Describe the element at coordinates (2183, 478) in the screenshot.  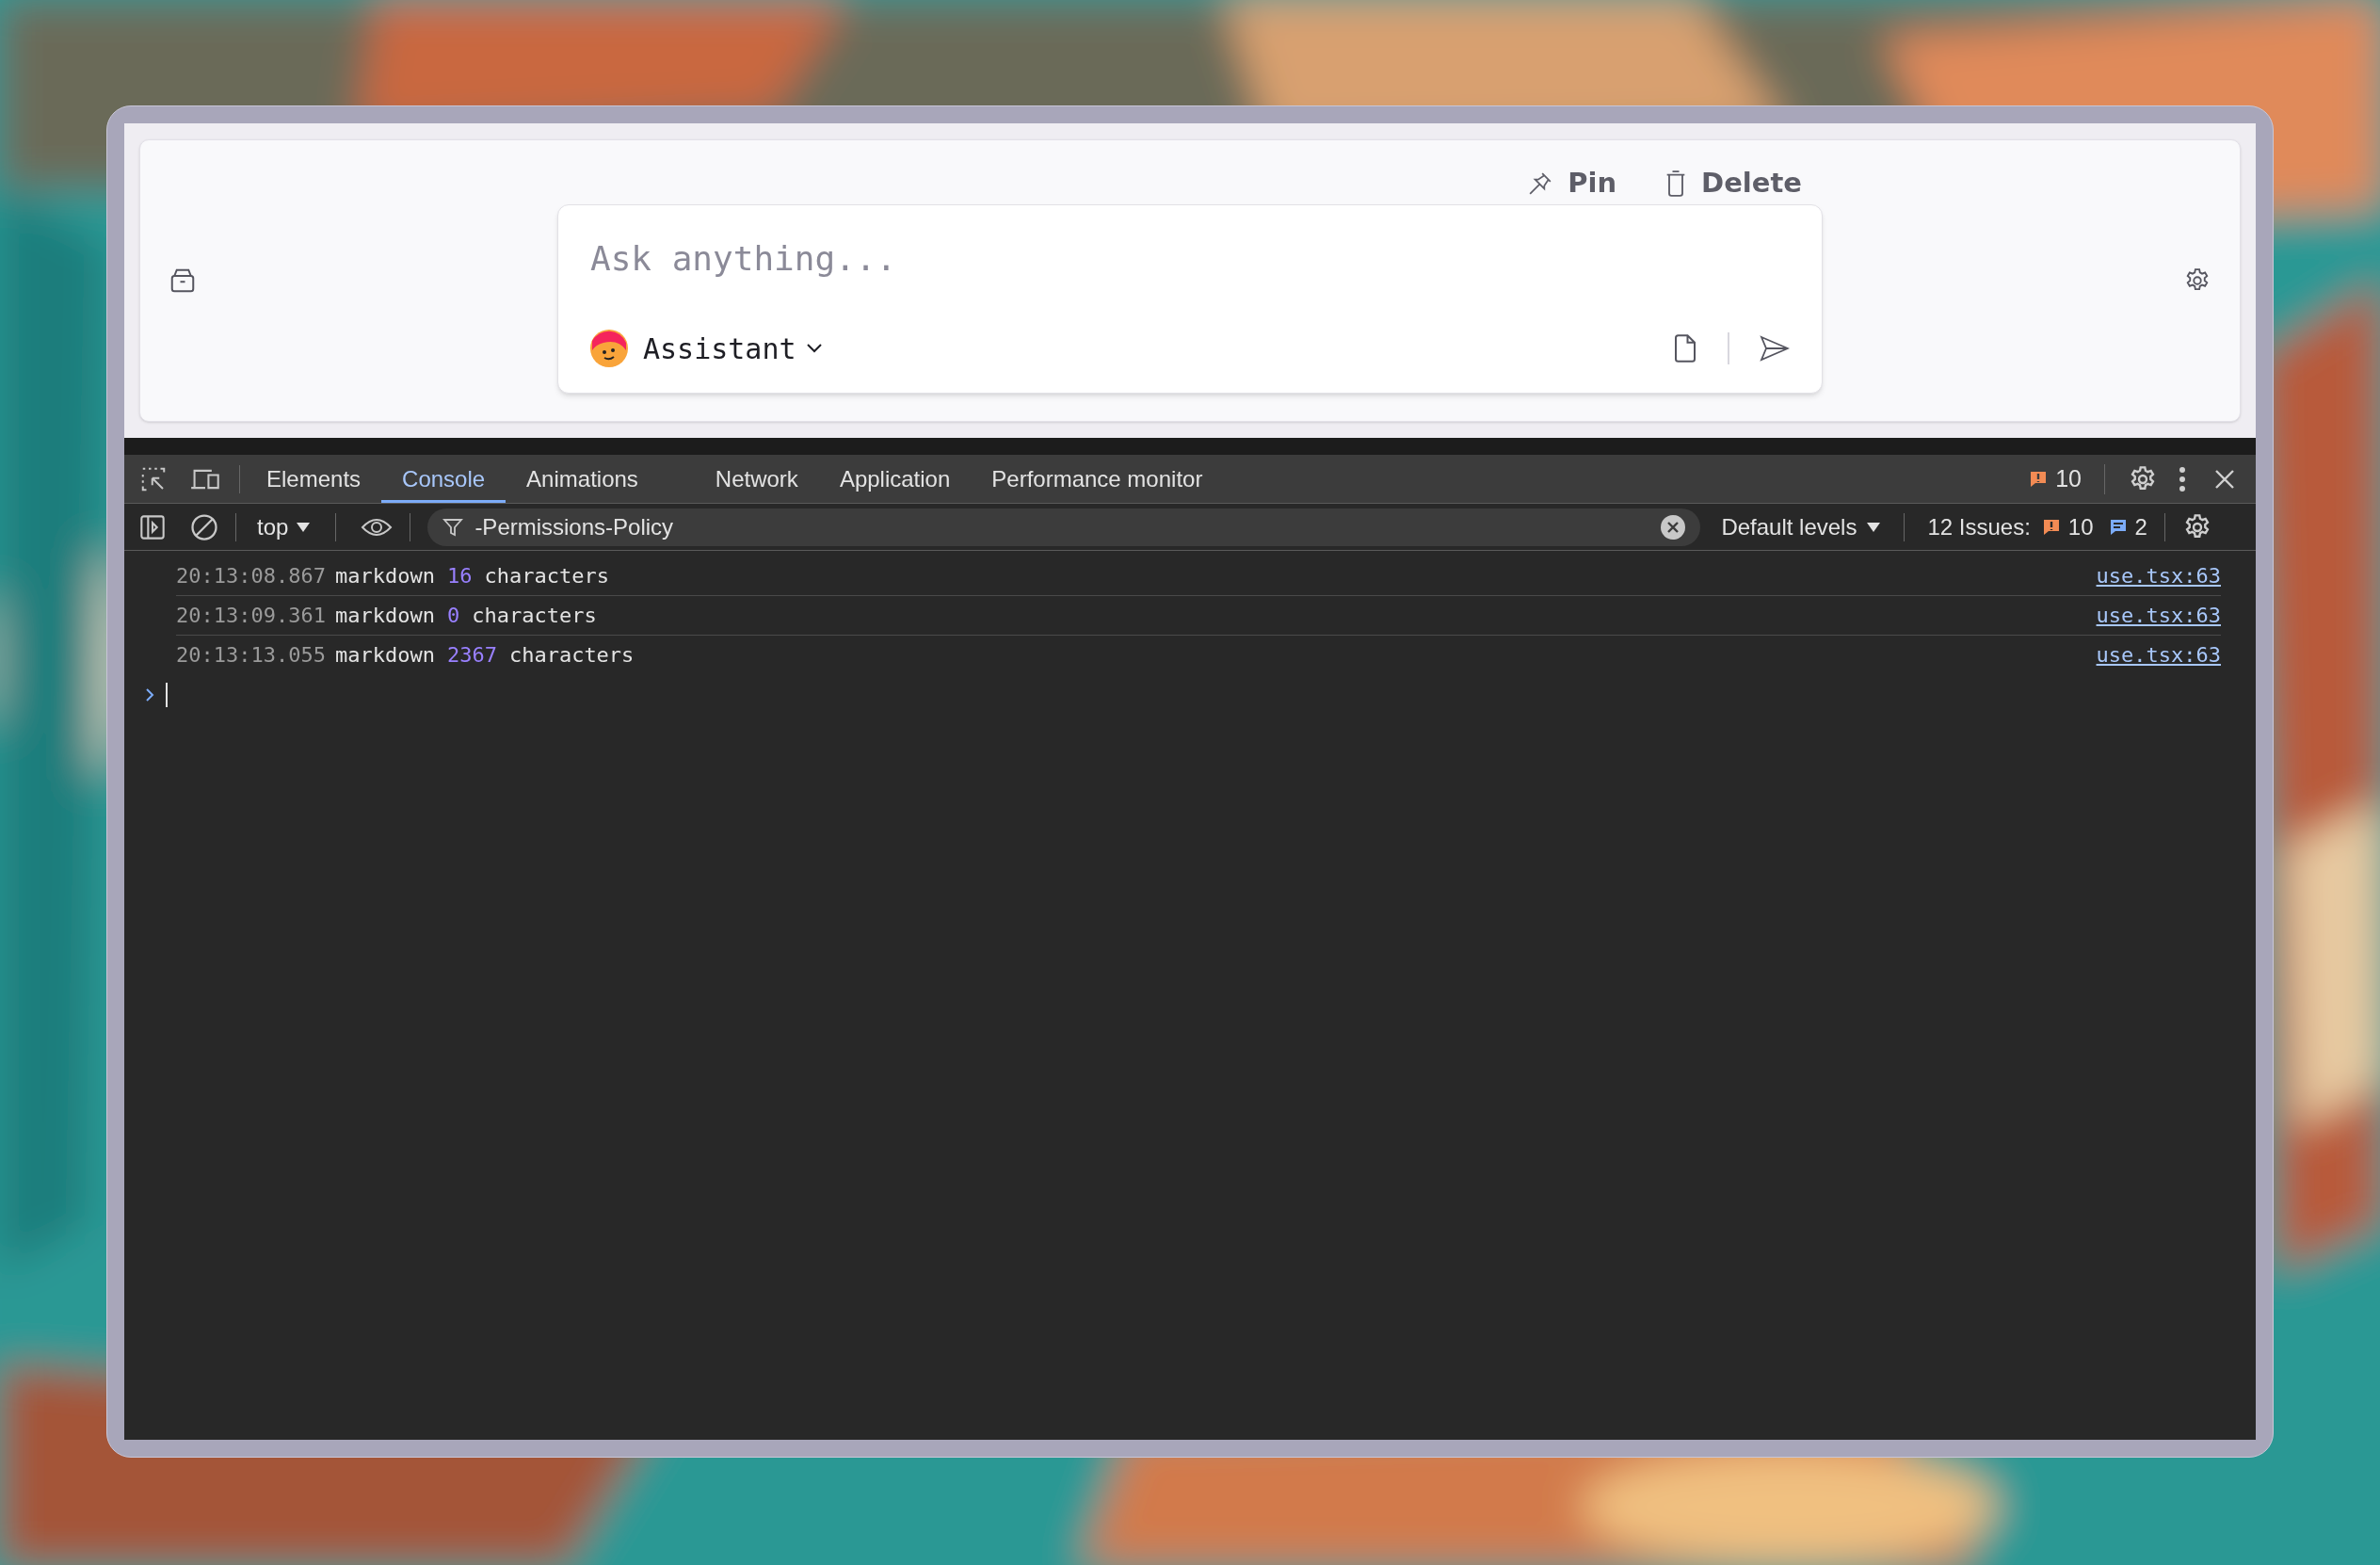
I see `more-icon` at that location.